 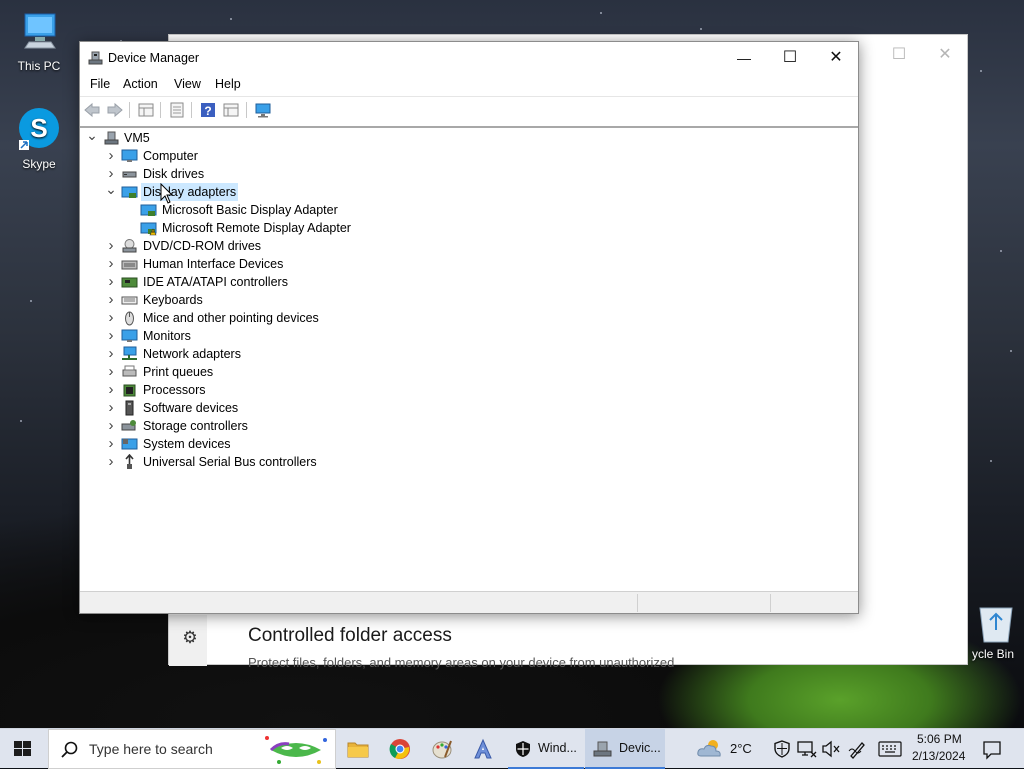 I want to click on file-explorer-icon, so click(x=358, y=749).